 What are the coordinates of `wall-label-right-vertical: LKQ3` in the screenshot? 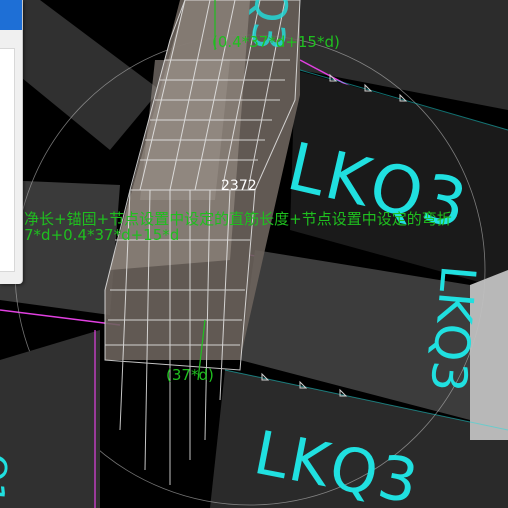 It's located at (452, 329).